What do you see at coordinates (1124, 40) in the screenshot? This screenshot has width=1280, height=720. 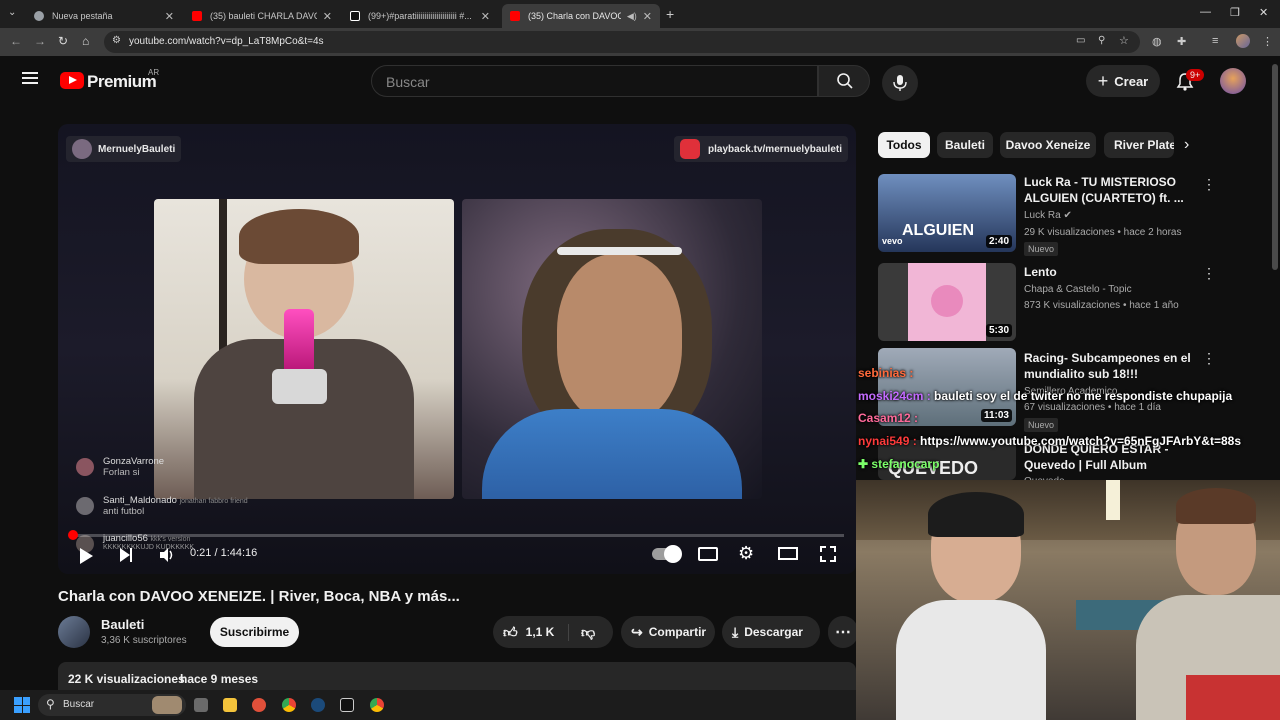 I see `bookmark-star-icon: ☆` at bounding box center [1124, 40].